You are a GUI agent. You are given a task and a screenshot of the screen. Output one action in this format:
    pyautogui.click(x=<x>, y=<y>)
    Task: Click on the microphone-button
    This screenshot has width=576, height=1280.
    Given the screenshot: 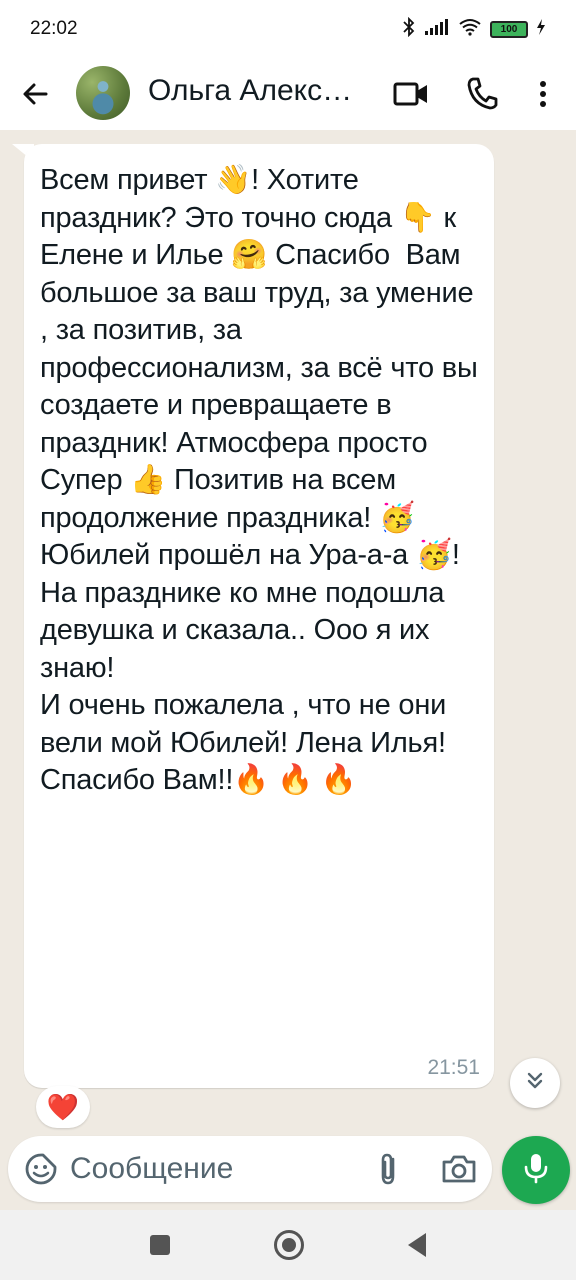 What is the action you would take?
    pyautogui.click(x=536, y=1170)
    